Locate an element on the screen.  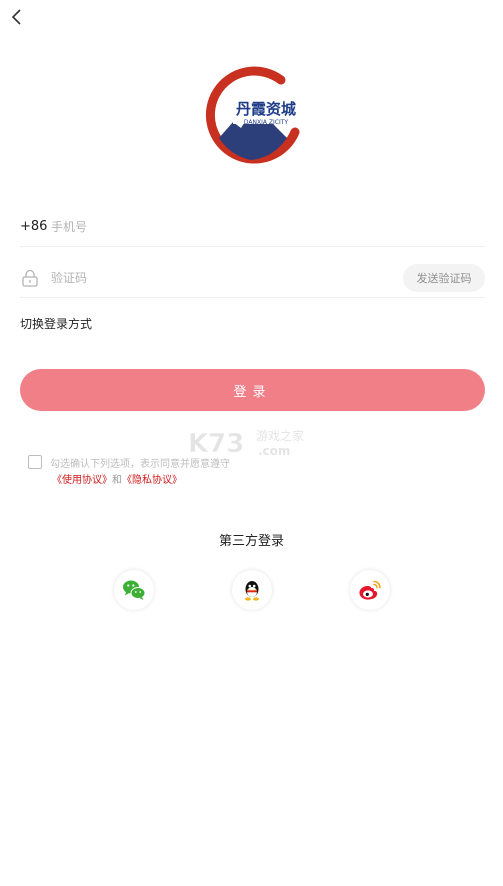
code-input is located at coordinates (227, 277).